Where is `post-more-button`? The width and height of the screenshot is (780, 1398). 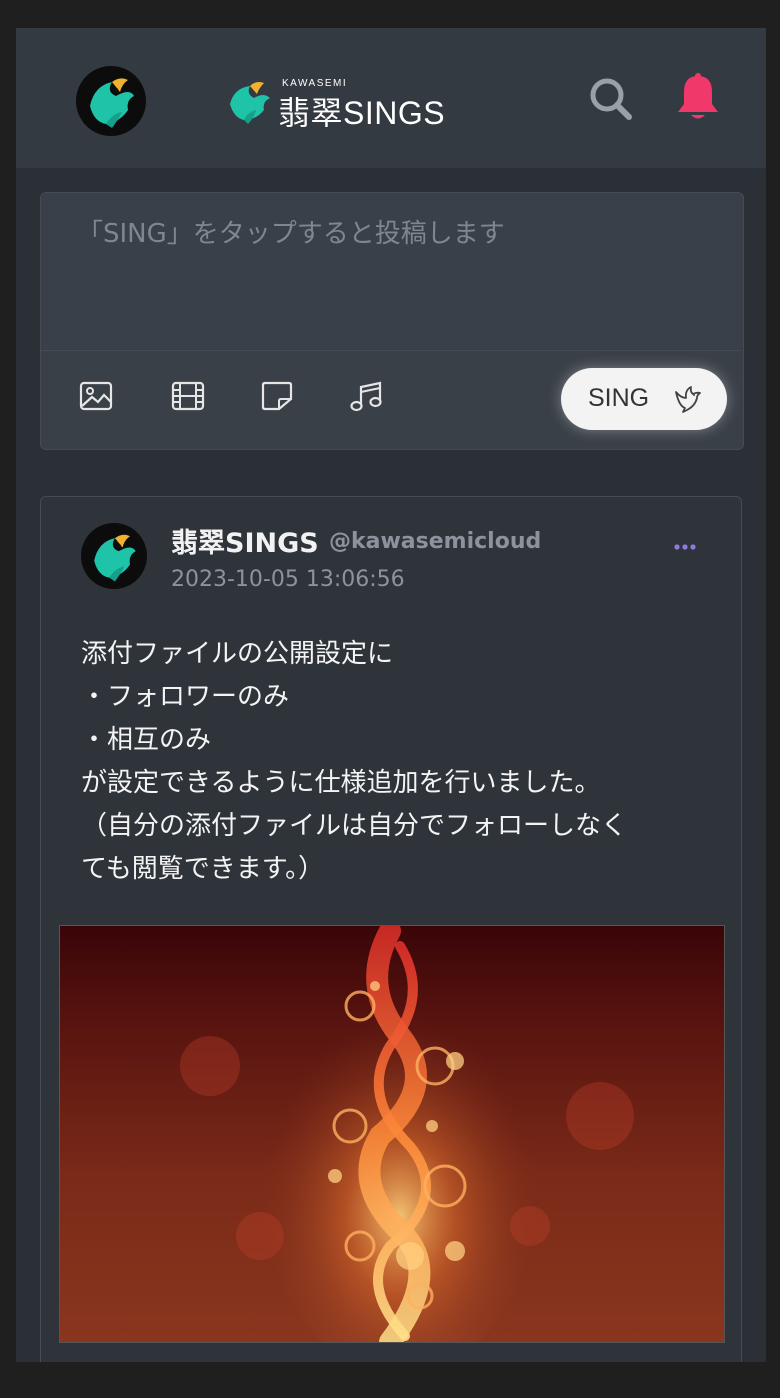 post-more-button is located at coordinates (685, 546).